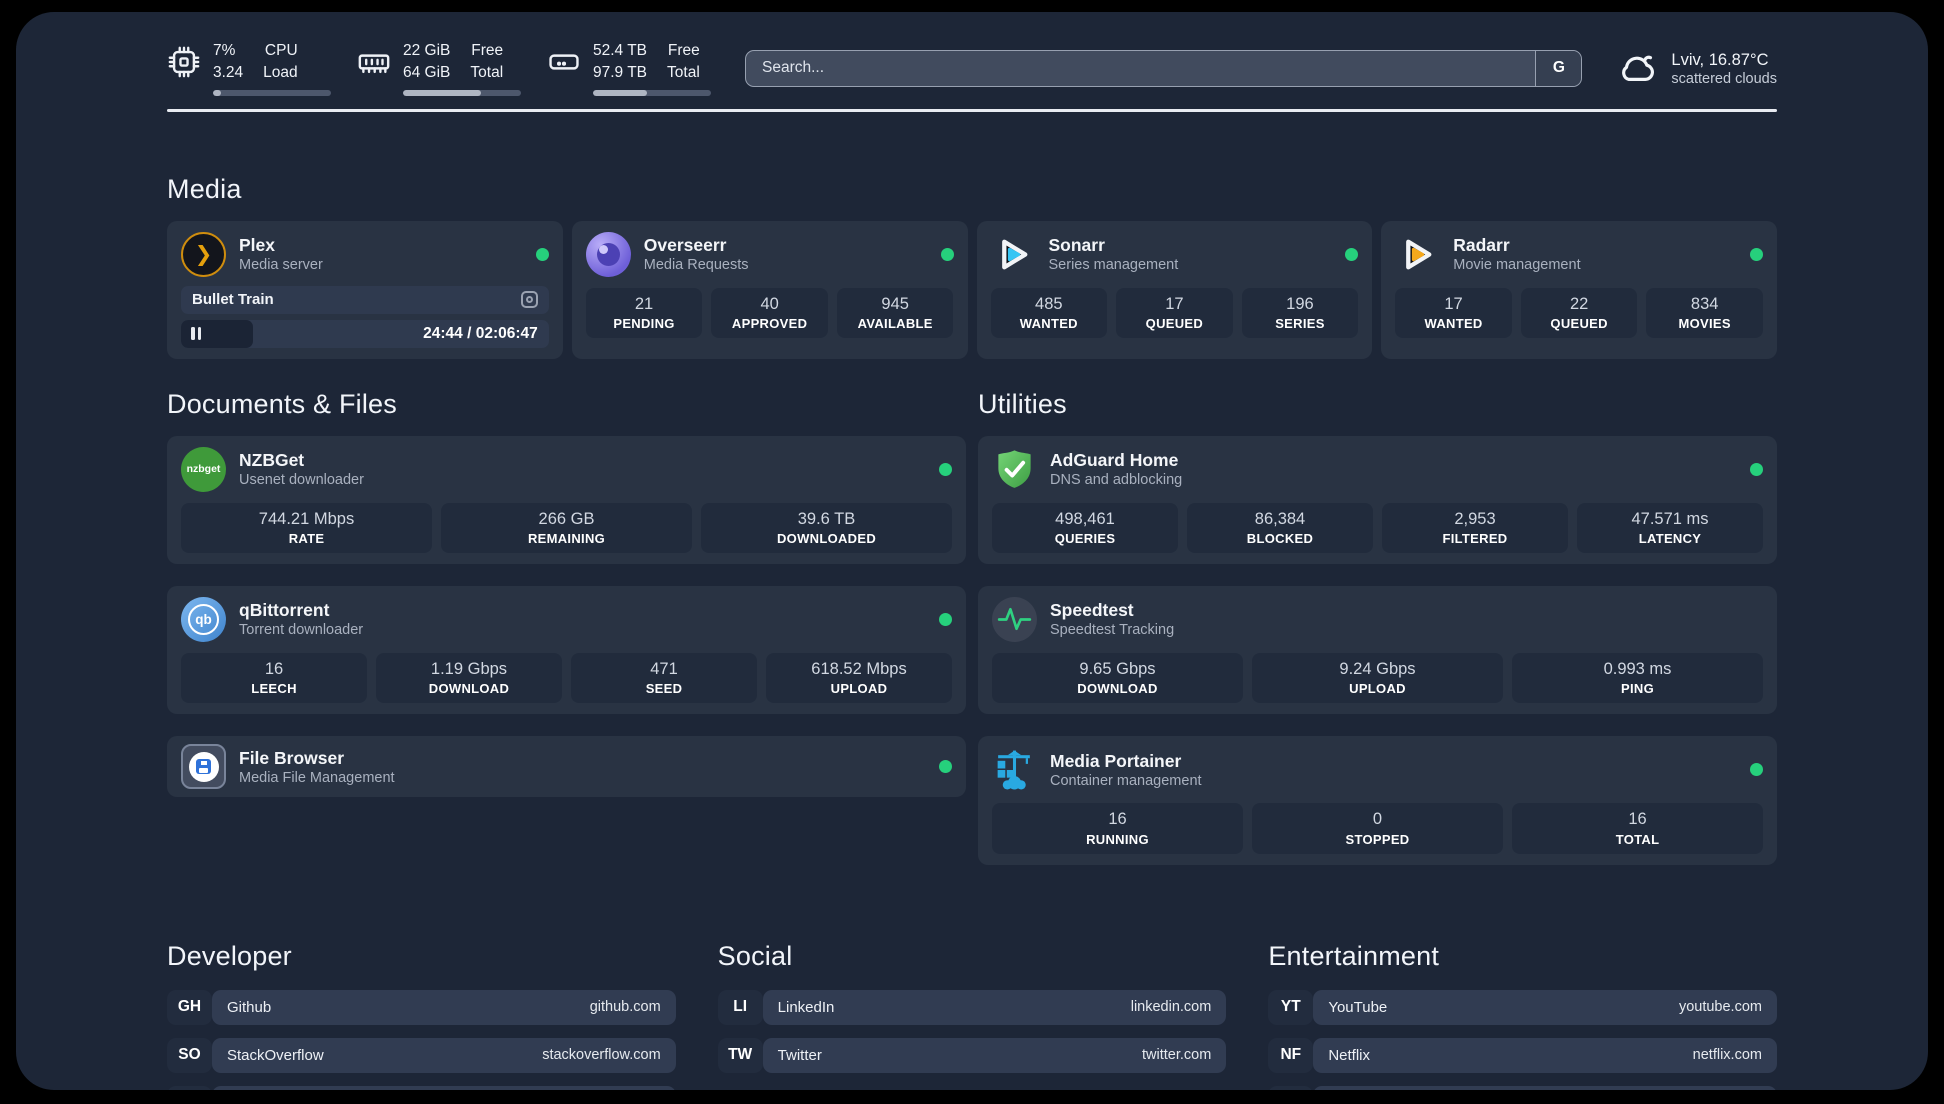 Image resolution: width=1944 pixels, height=1104 pixels. I want to click on stat-box: 1.19 Gbps DOWNLOAD, so click(469, 678).